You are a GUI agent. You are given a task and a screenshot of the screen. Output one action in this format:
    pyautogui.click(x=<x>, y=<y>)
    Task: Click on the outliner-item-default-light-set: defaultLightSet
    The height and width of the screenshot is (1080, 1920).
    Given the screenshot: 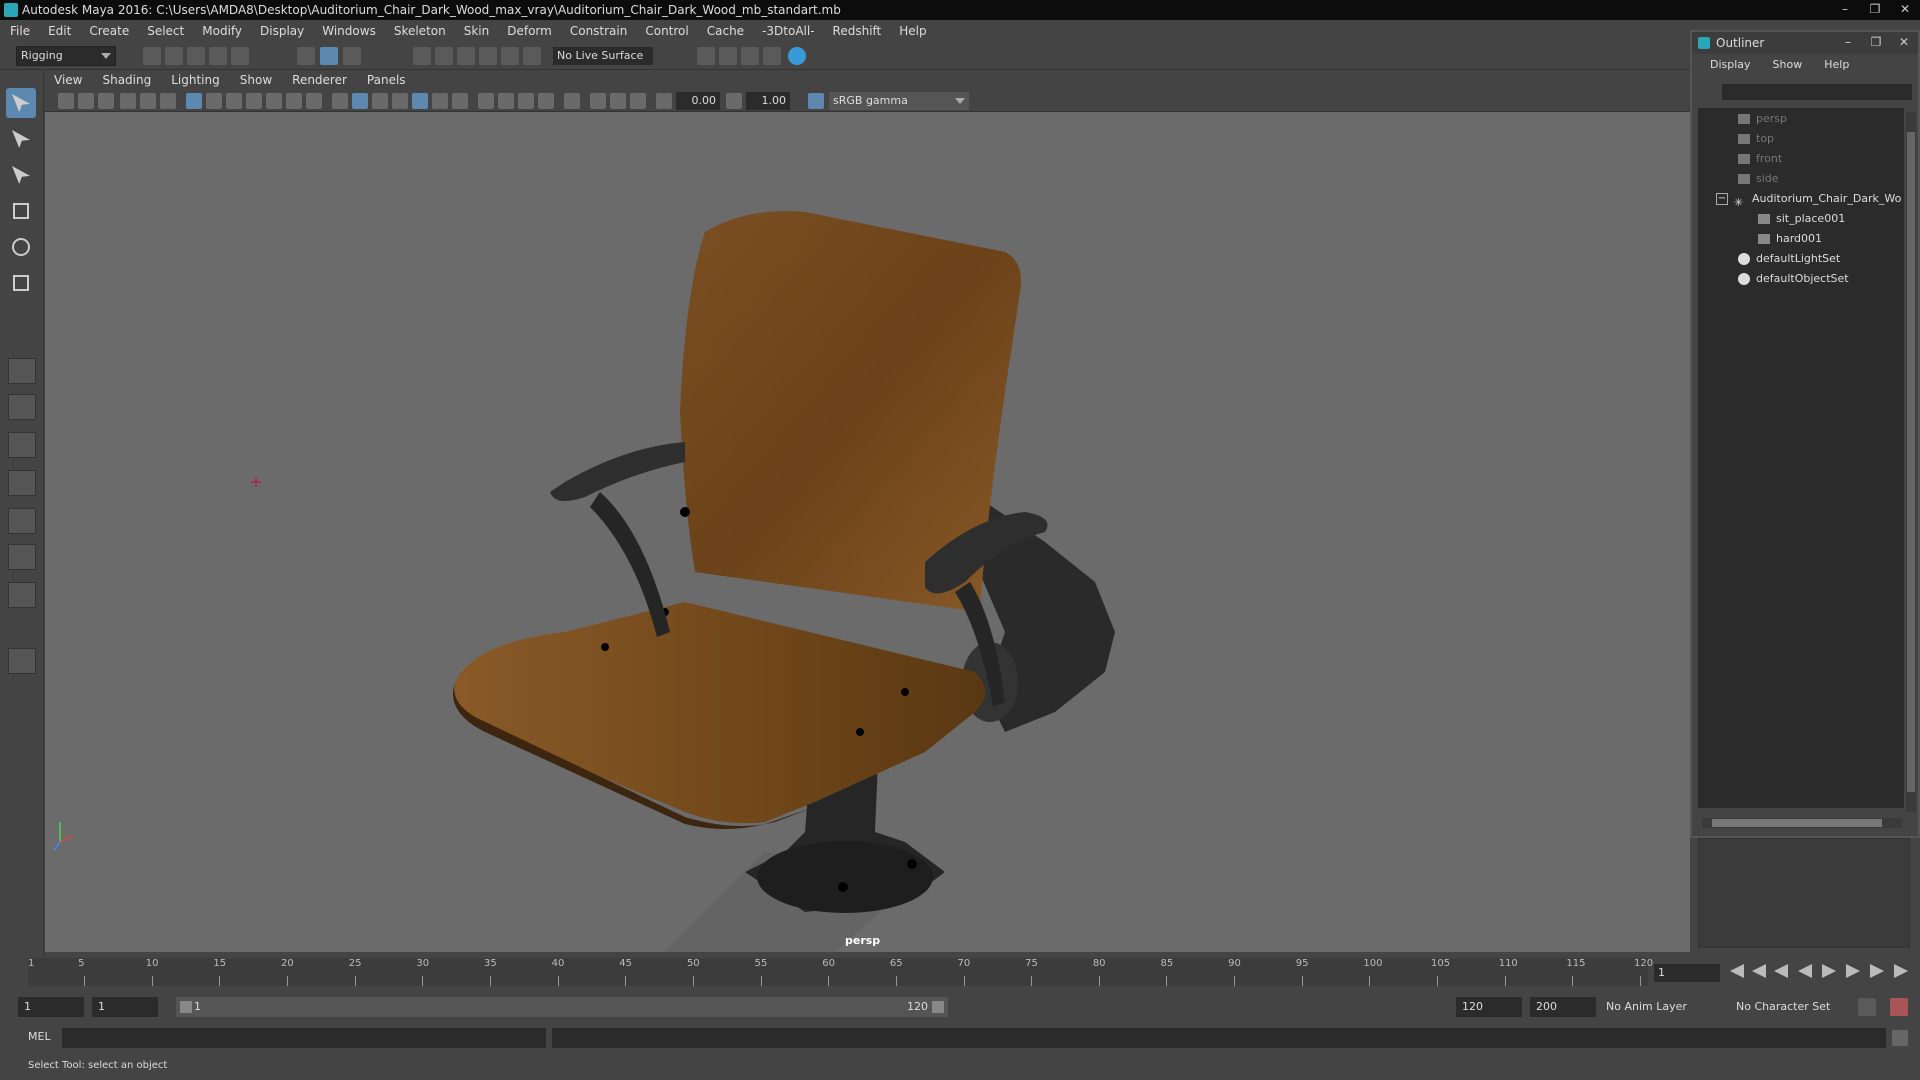 What is the action you would take?
    pyautogui.click(x=1789, y=259)
    